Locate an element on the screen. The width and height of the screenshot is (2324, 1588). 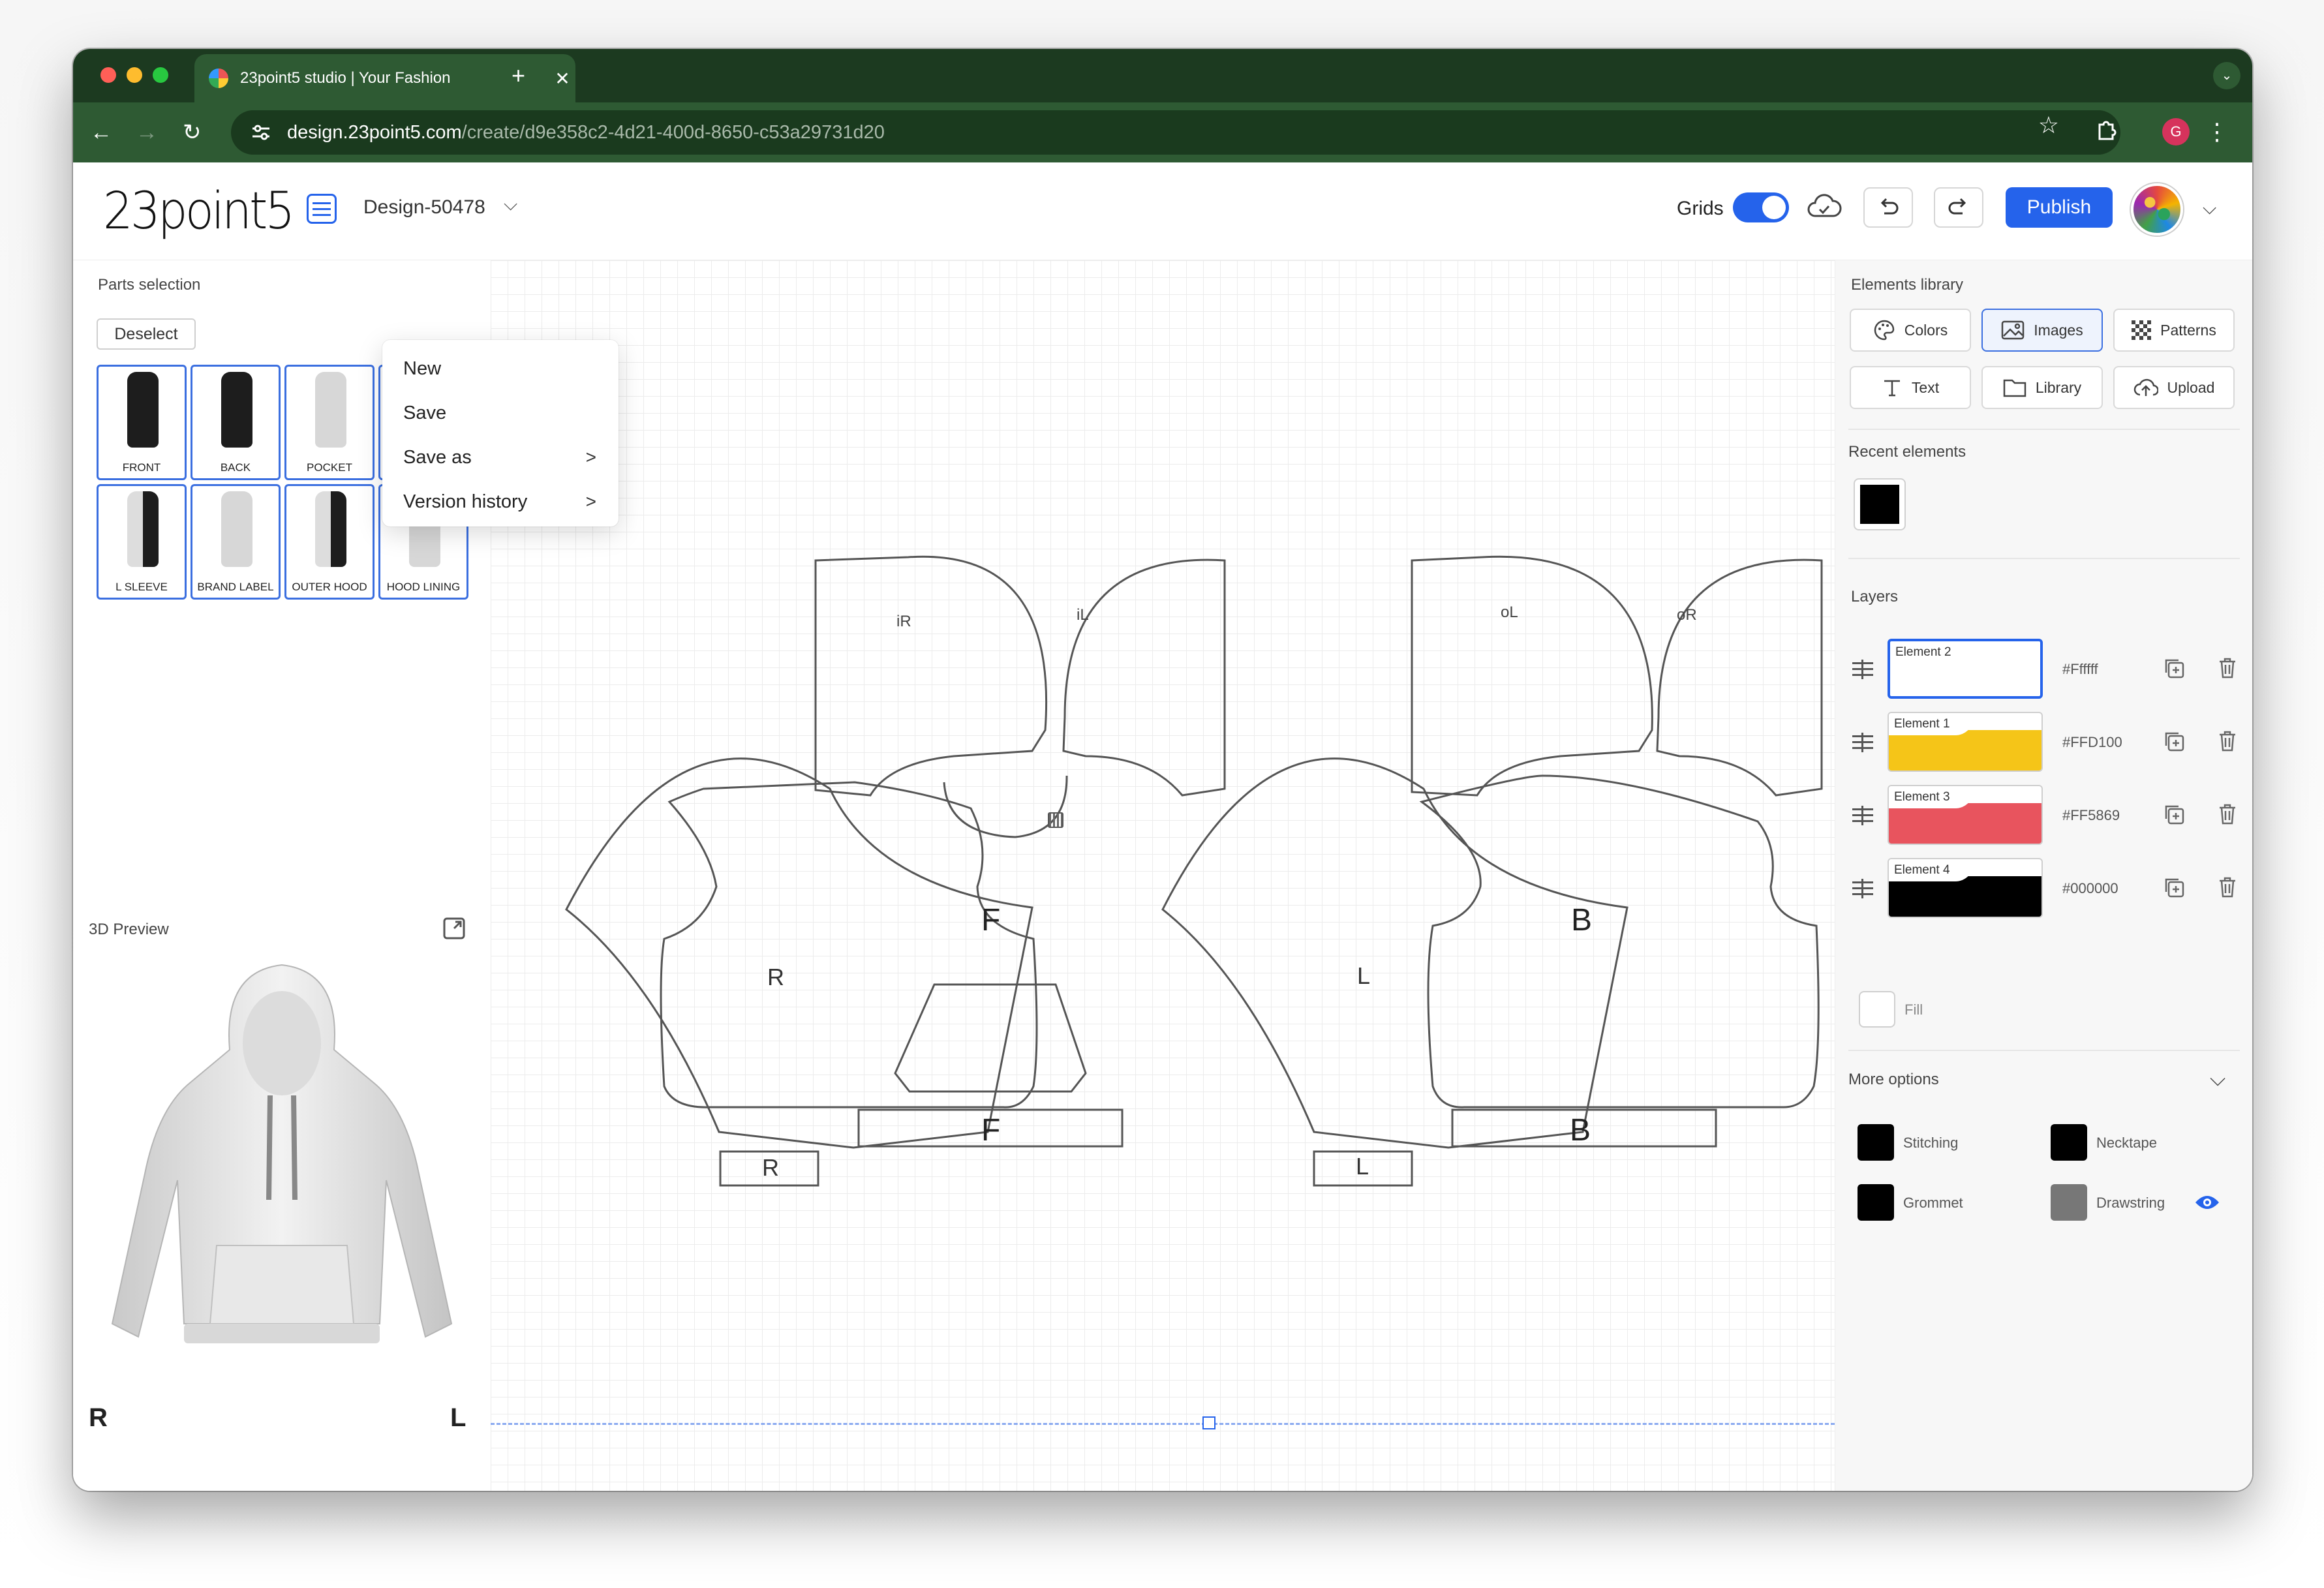
menu-item-new: New is located at coordinates (500, 368).